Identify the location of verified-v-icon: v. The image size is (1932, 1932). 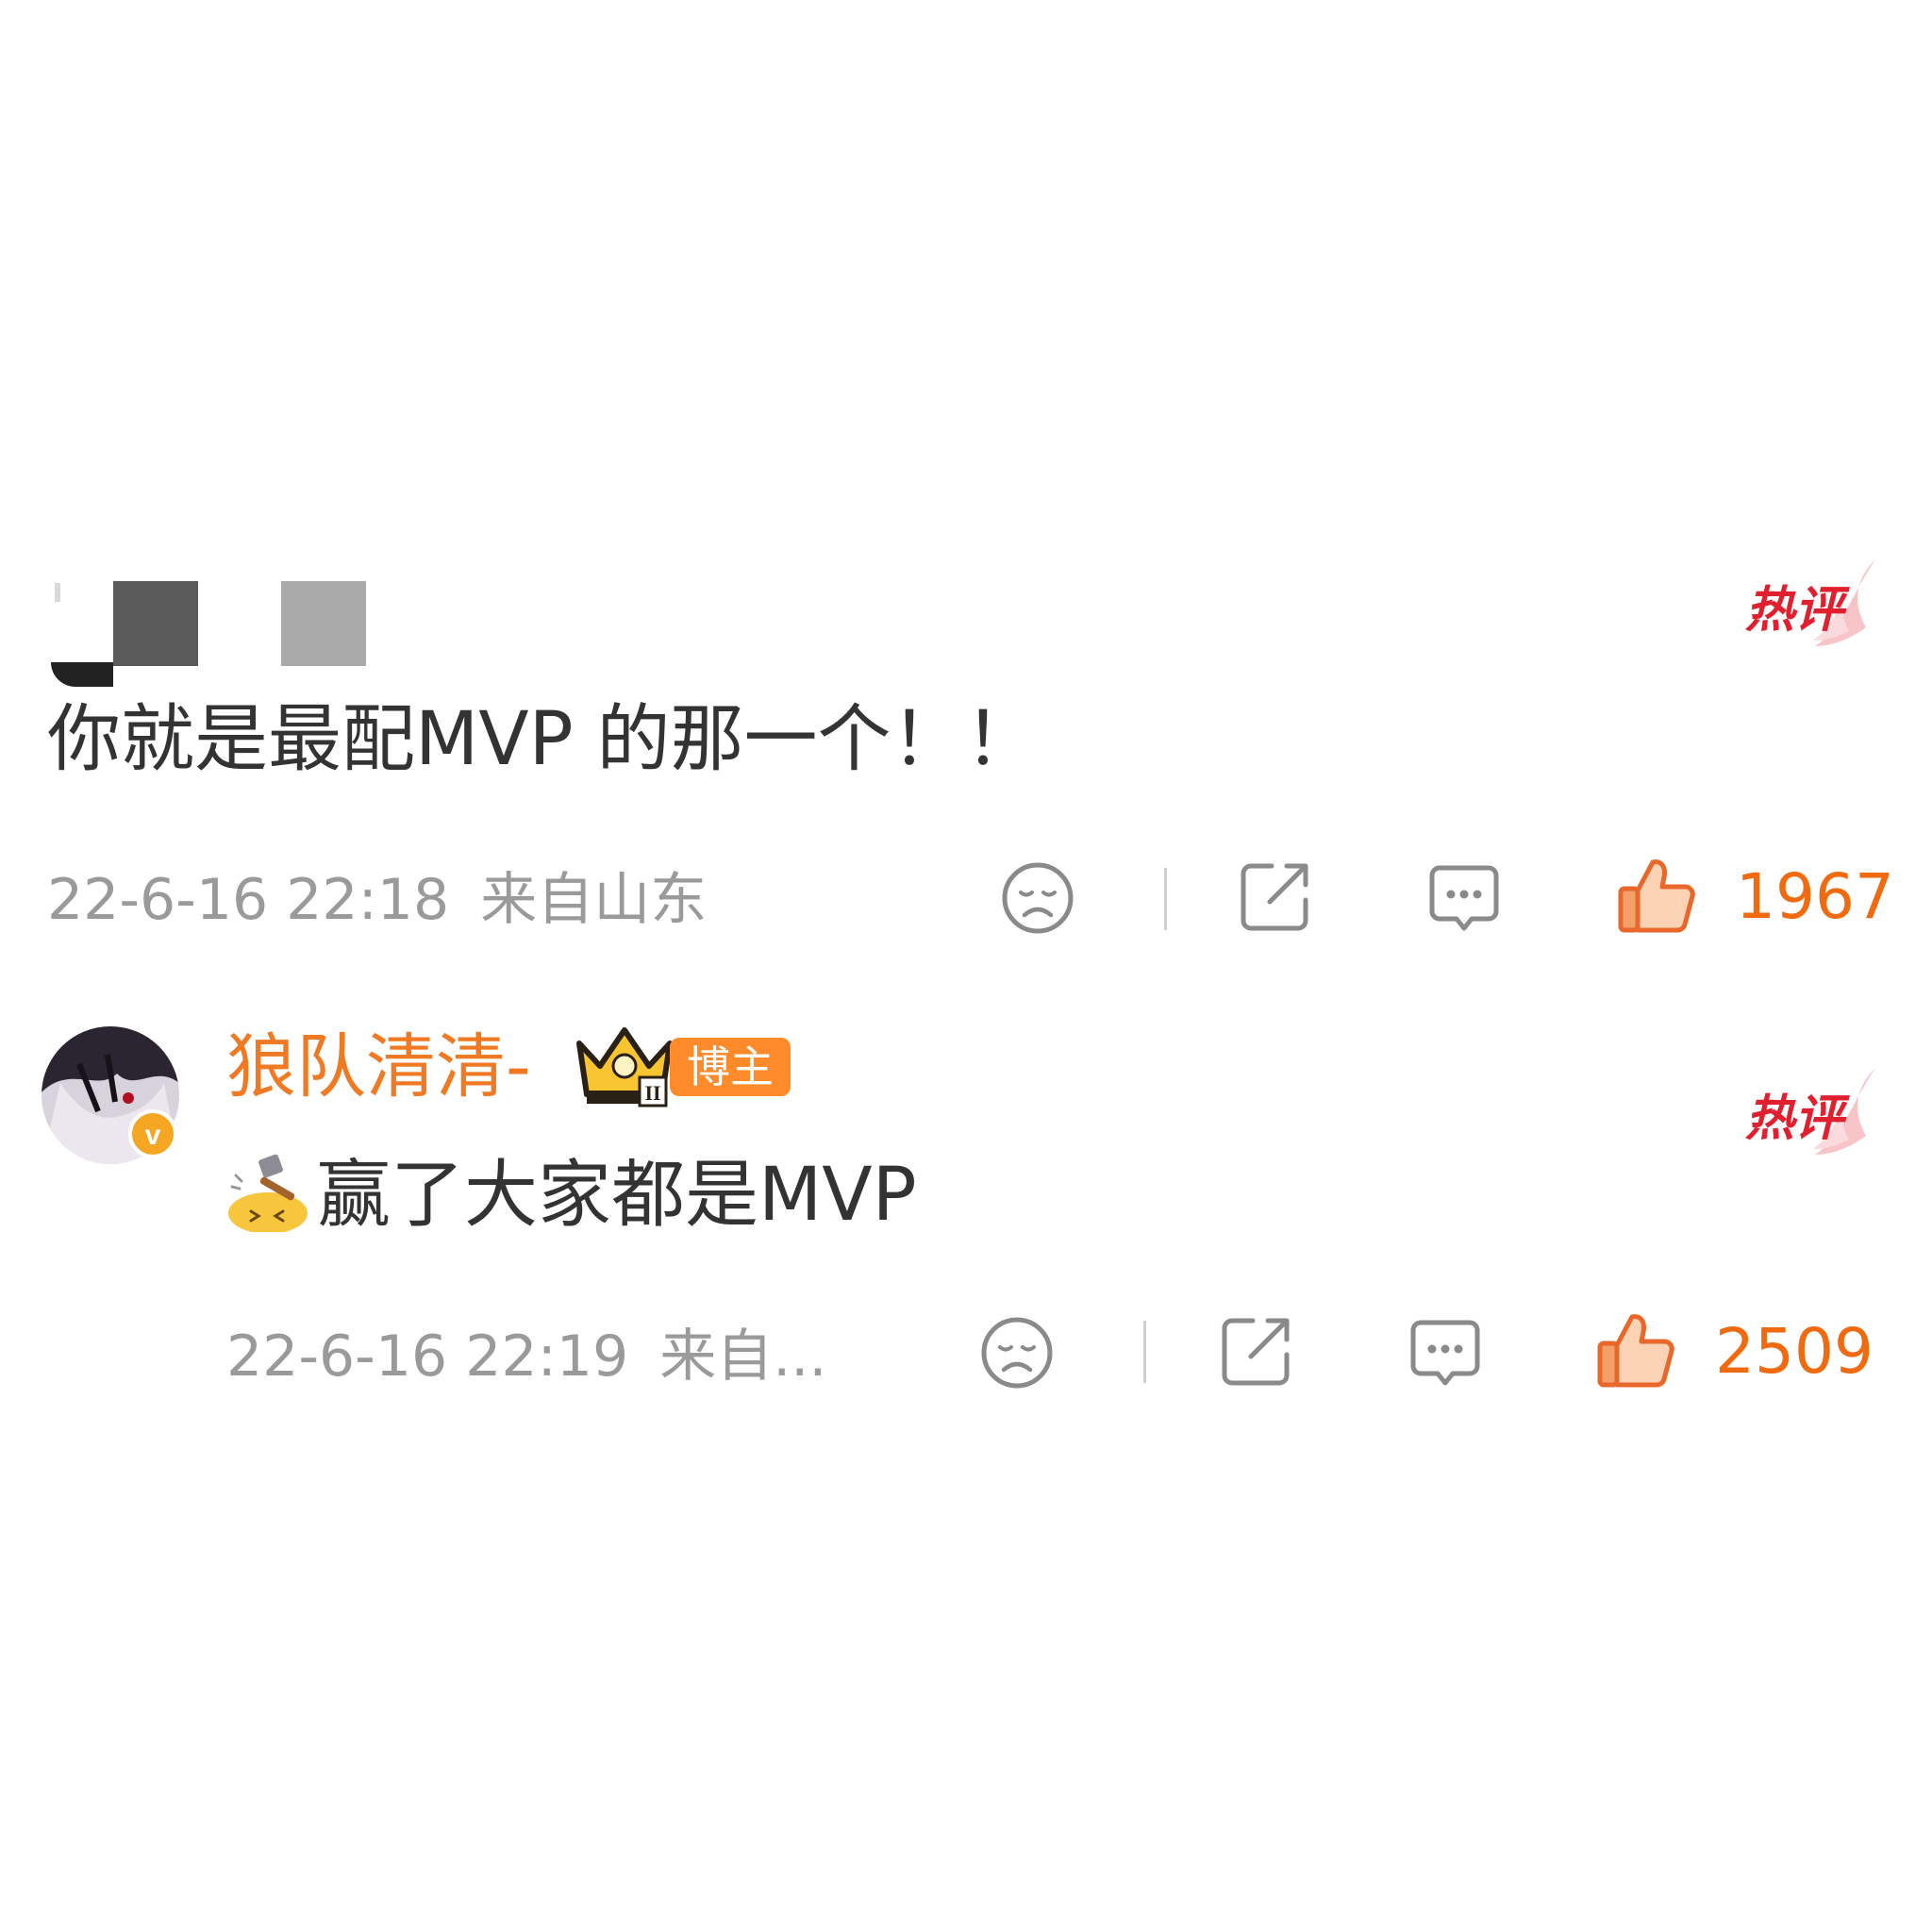
(152, 1133).